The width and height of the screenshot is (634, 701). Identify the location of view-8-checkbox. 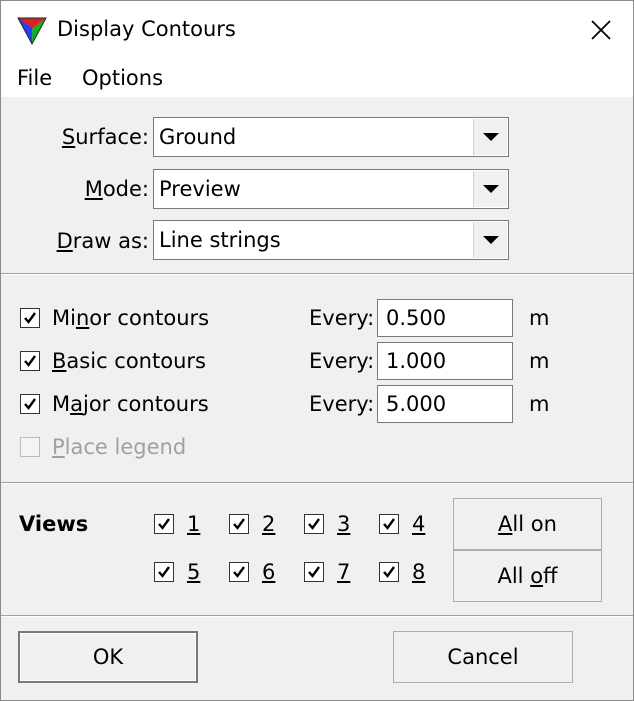
(389, 572).